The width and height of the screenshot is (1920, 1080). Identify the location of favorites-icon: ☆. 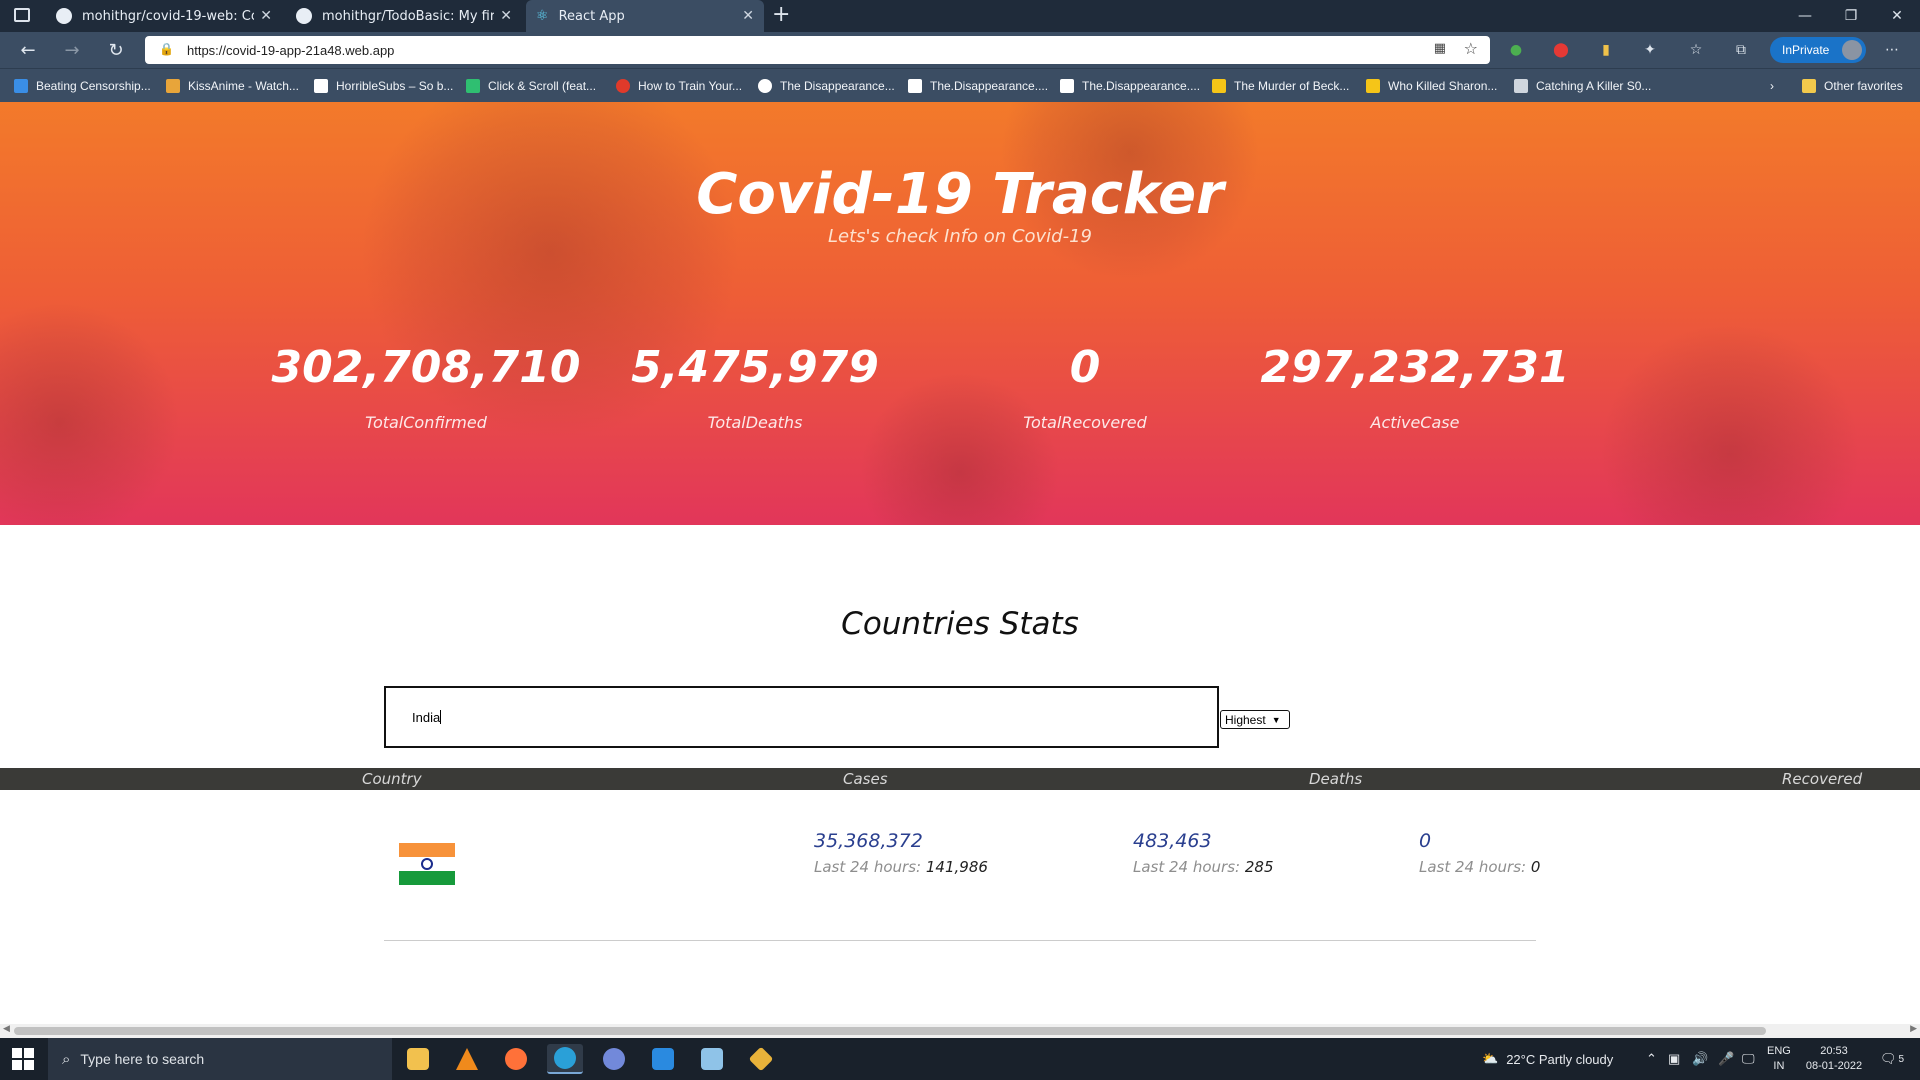
(1696, 50).